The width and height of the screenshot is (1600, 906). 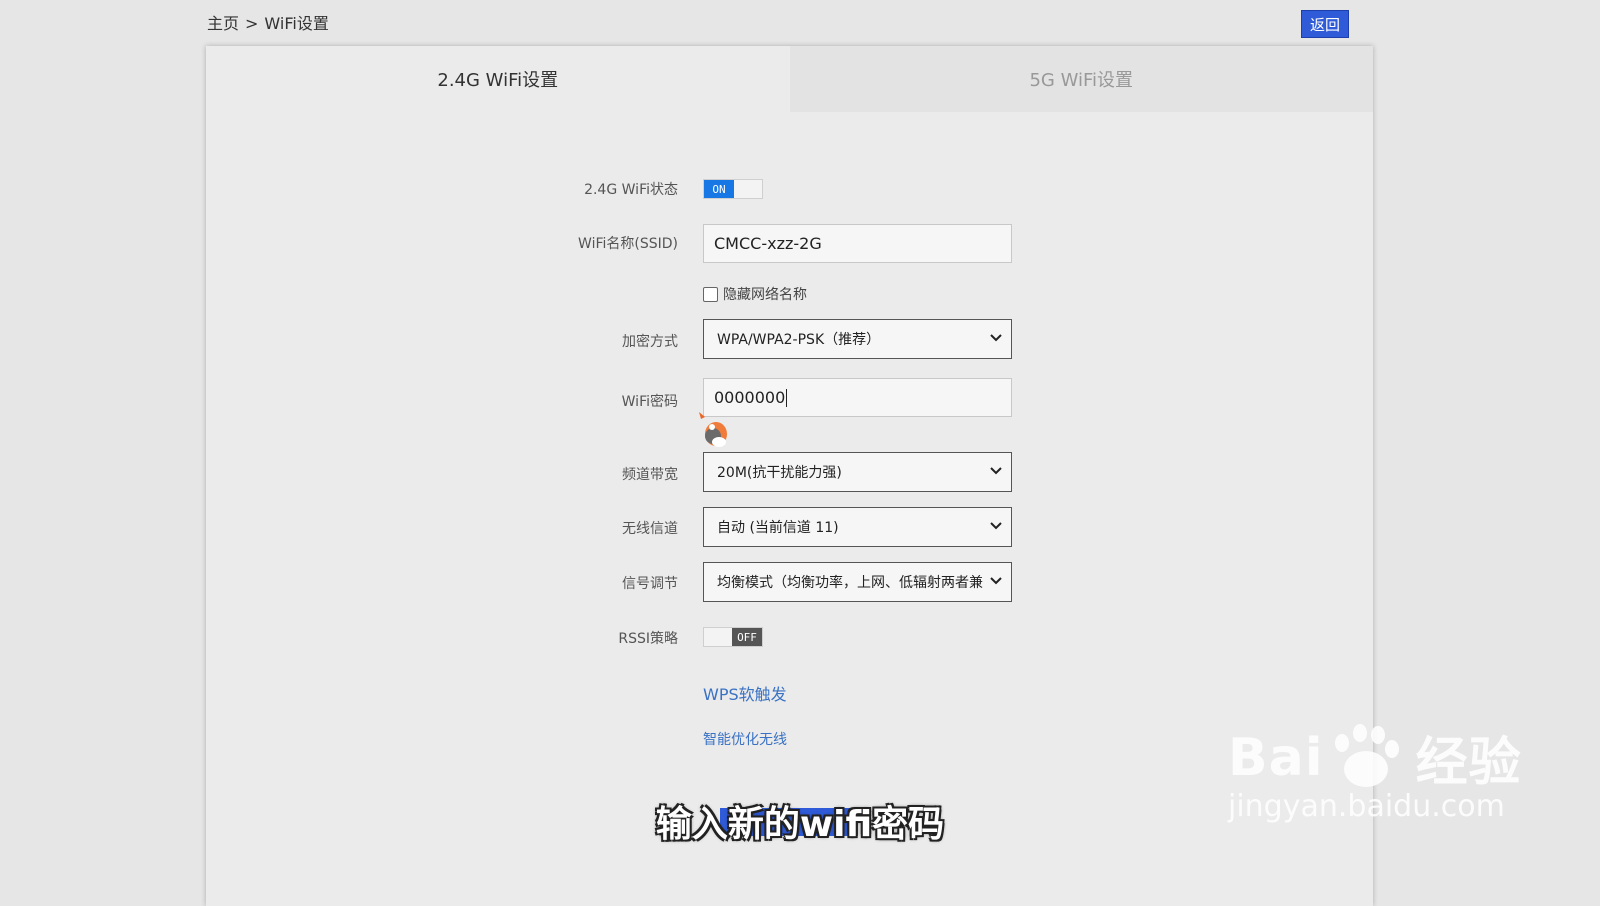 What do you see at coordinates (1468, 763) in the screenshot?
I see `watermark-brand-suffix: 经验` at bounding box center [1468, 763].